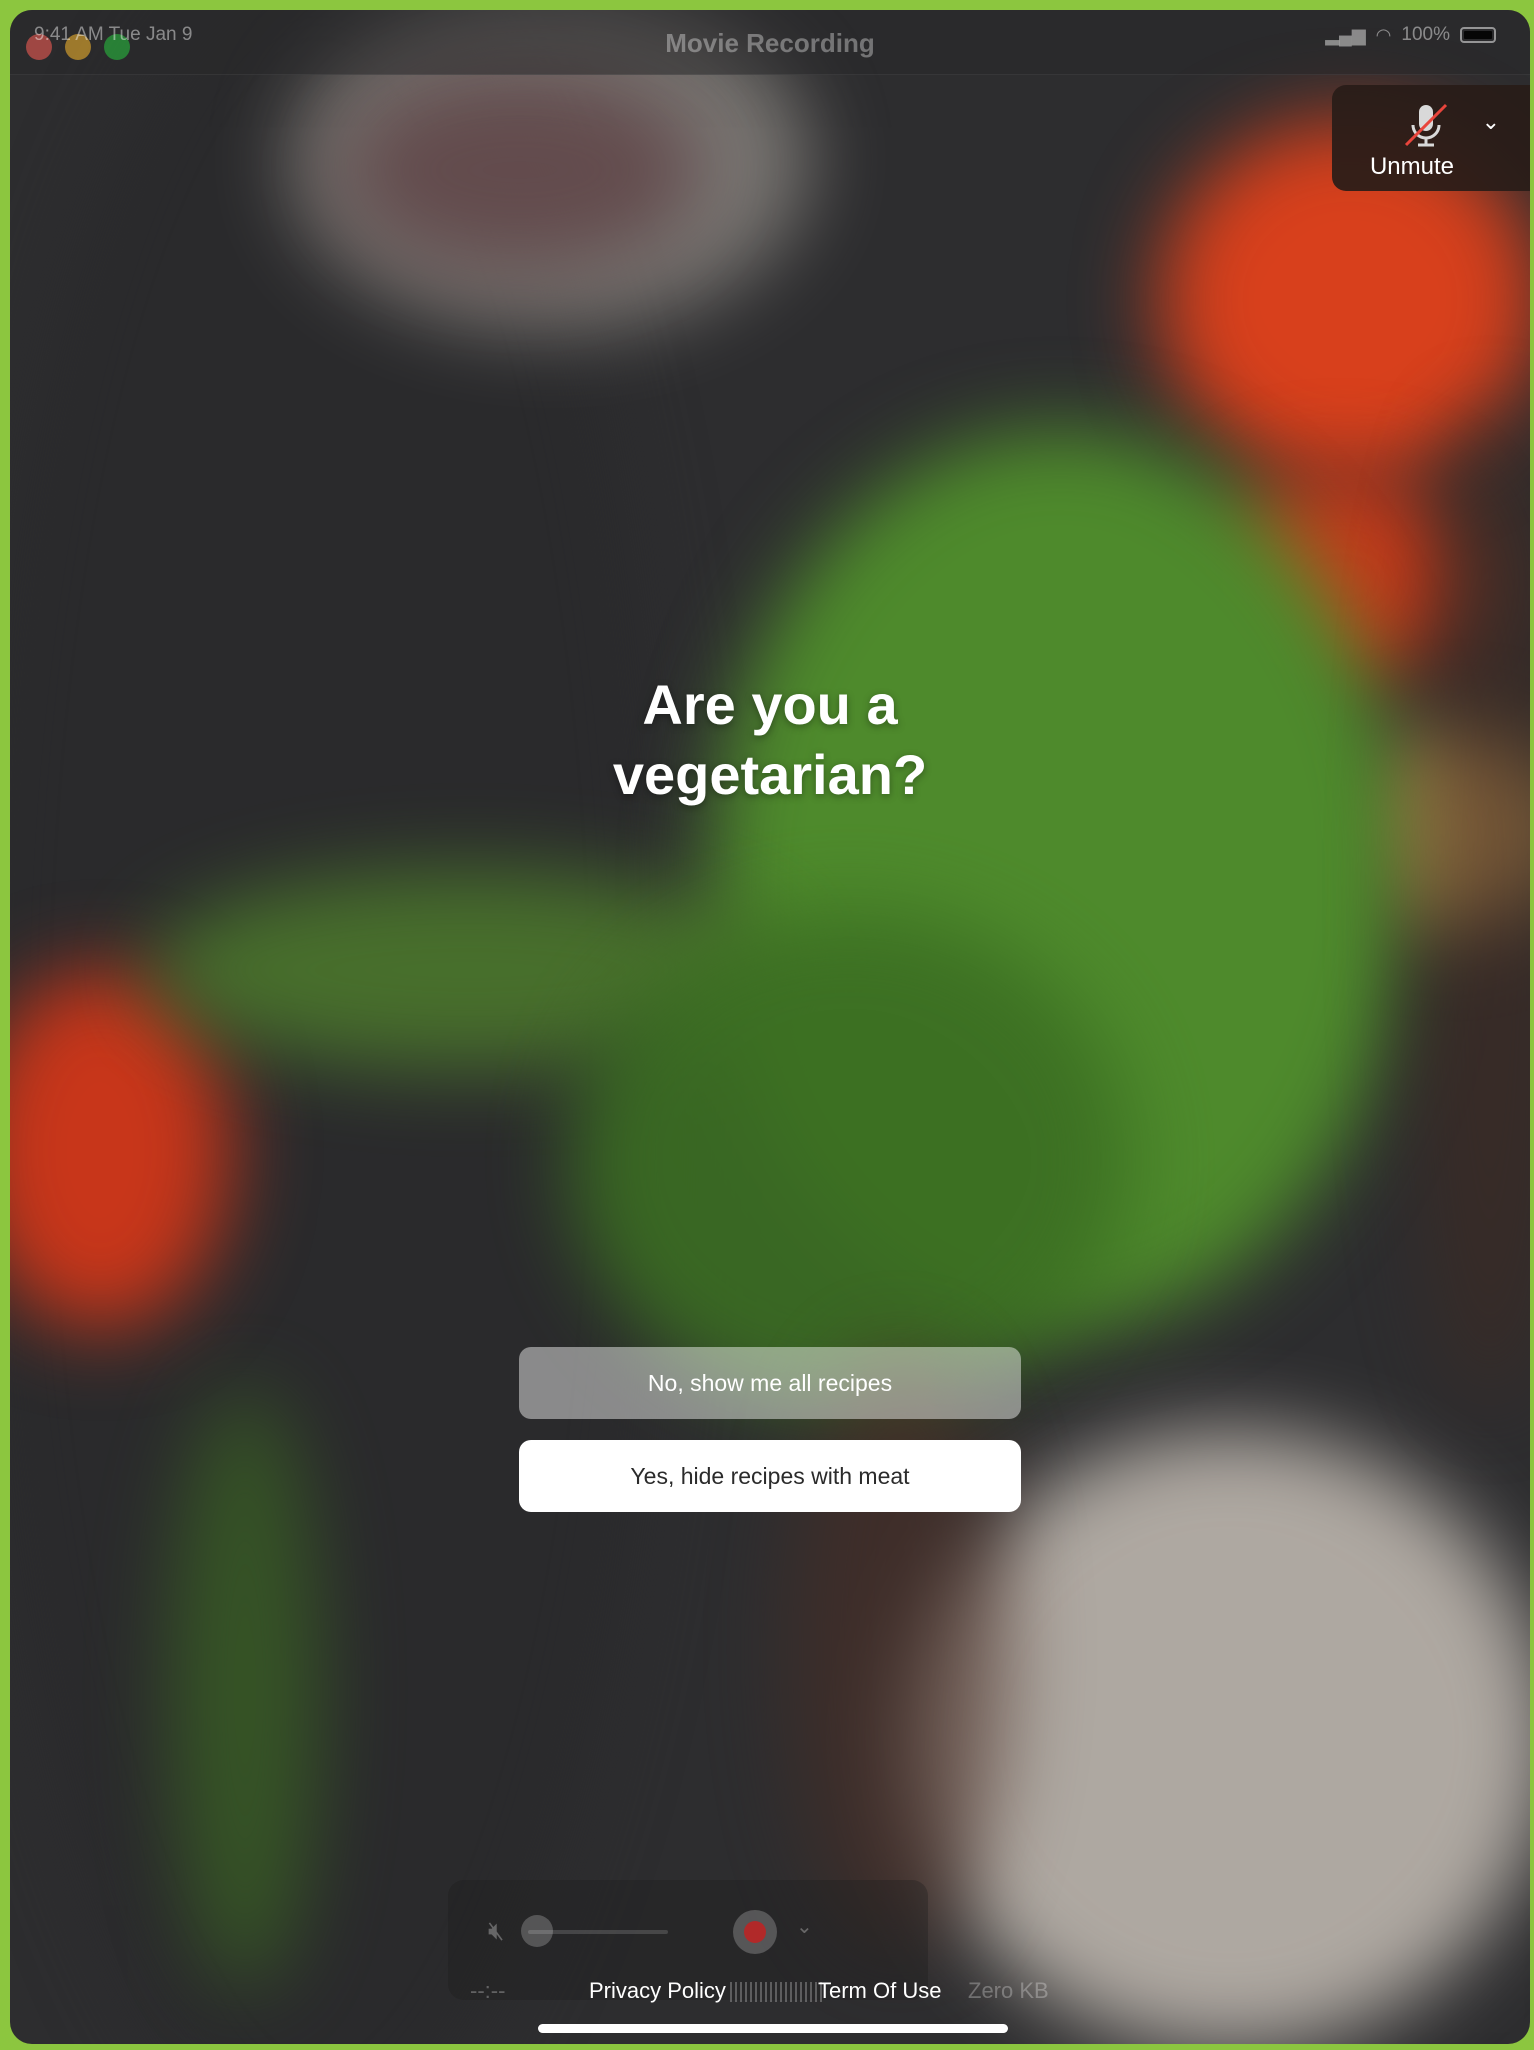 The width and height of the screenshot is (1534, 2050). What do you see at coordinates (1412, 166) in the screenshot?
I see `unmute-label: Unmute` at bounding box center [1412, 166].